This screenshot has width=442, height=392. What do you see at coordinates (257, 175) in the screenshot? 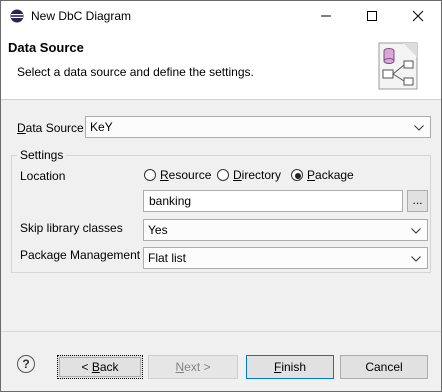
I see `radio-directory-label: Directory` at bounding box center [257, 175].